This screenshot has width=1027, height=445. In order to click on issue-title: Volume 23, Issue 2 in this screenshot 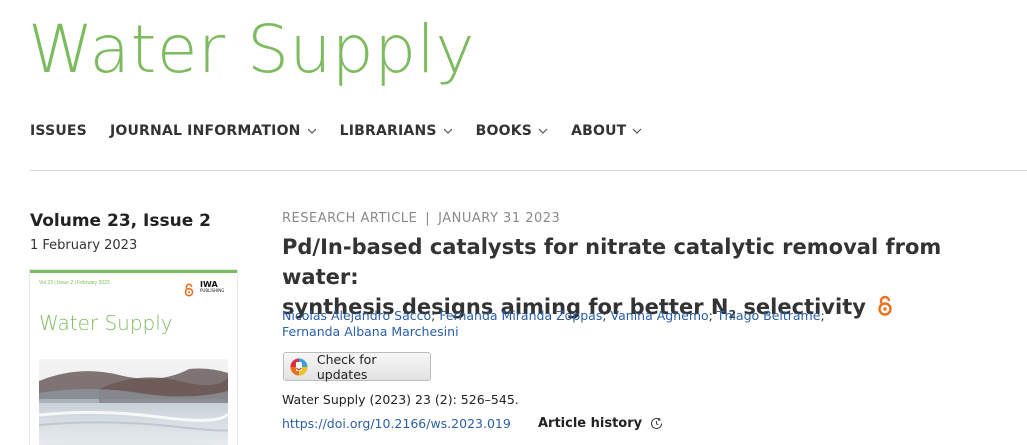, I will do `click(120, 221)`.